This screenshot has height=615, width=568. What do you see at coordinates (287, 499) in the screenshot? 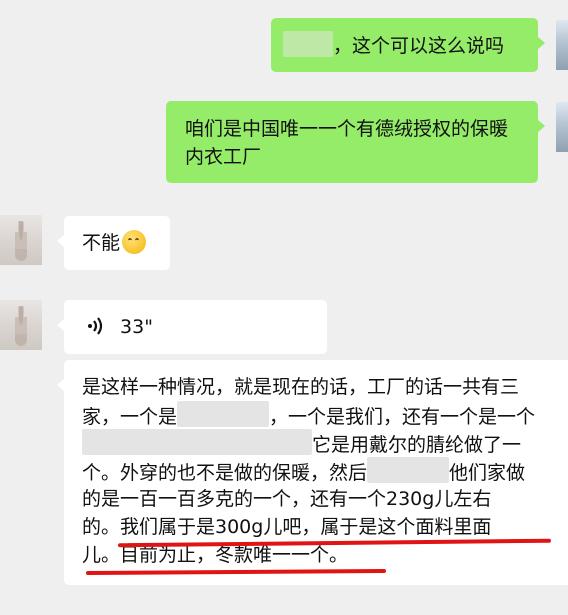
I see `transcription-line: 的是一百一百多克的一个，还有一个230g儿左右` at bounding box center [287, 499].